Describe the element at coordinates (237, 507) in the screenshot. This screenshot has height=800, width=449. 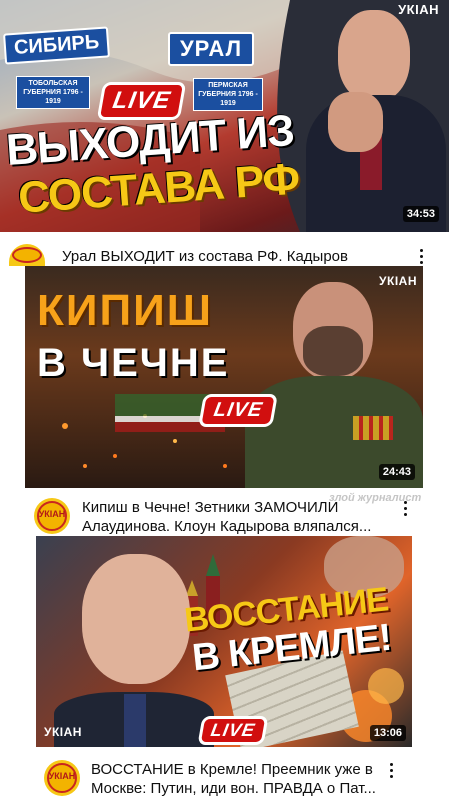
I see `video-title-line-1: Кипиш в Чечне! Зетники ЗАМОЧИЛИ` at that location.